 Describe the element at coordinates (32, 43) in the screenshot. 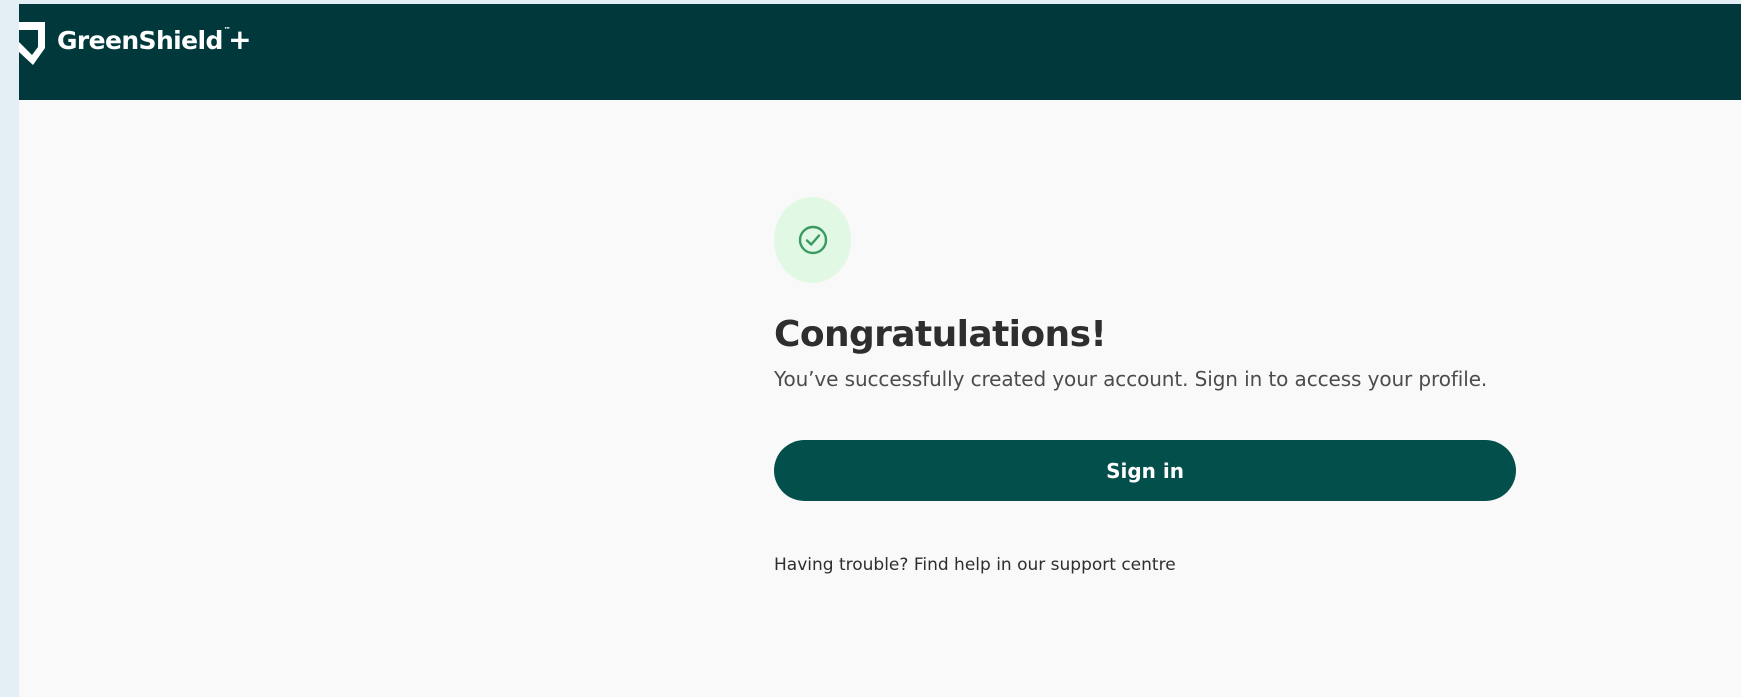

I see `shield-logo-icon` at that location.